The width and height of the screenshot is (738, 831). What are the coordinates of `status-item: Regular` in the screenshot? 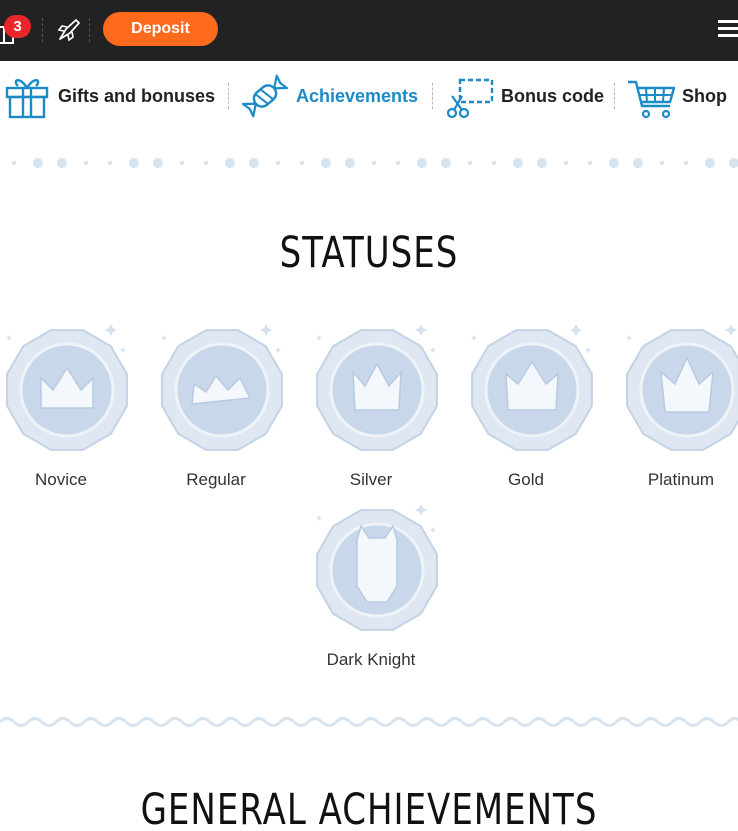 It's located at (216, 404).